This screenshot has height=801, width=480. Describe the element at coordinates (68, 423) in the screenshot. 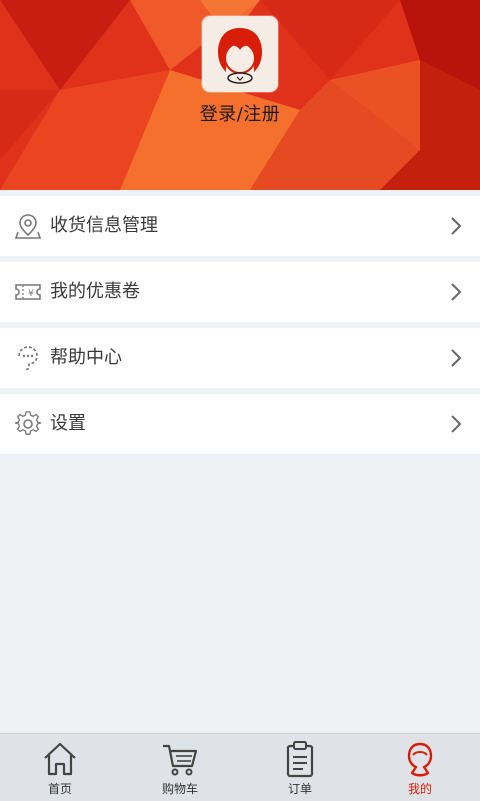

I see `menu-item-label: 设置` at that location.